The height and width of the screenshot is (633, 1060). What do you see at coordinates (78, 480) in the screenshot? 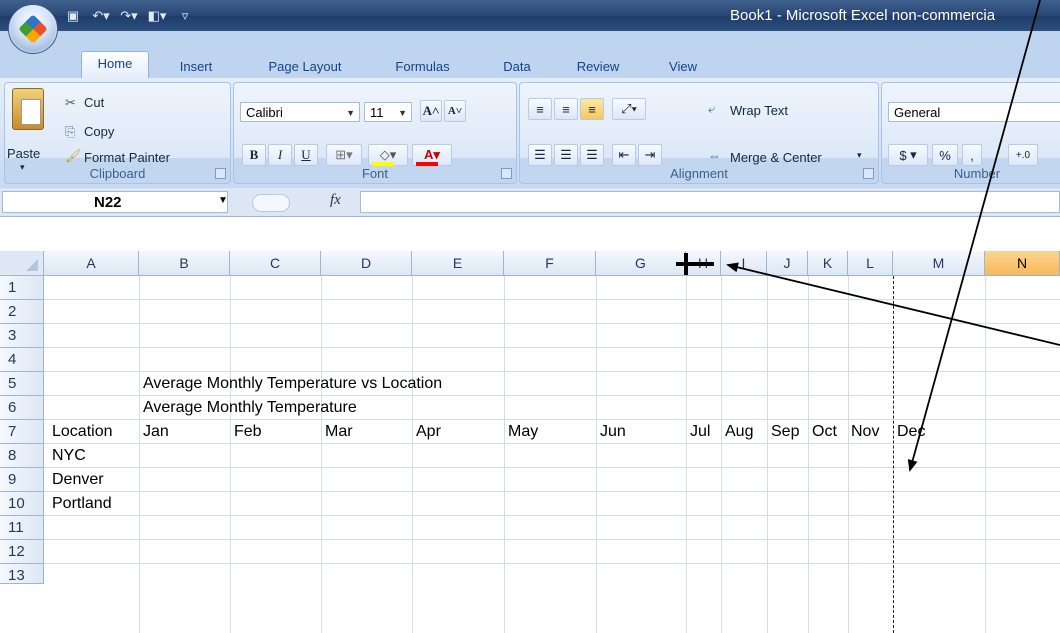
I see `cell-a8: Denver` at bounding box center [78, 480].